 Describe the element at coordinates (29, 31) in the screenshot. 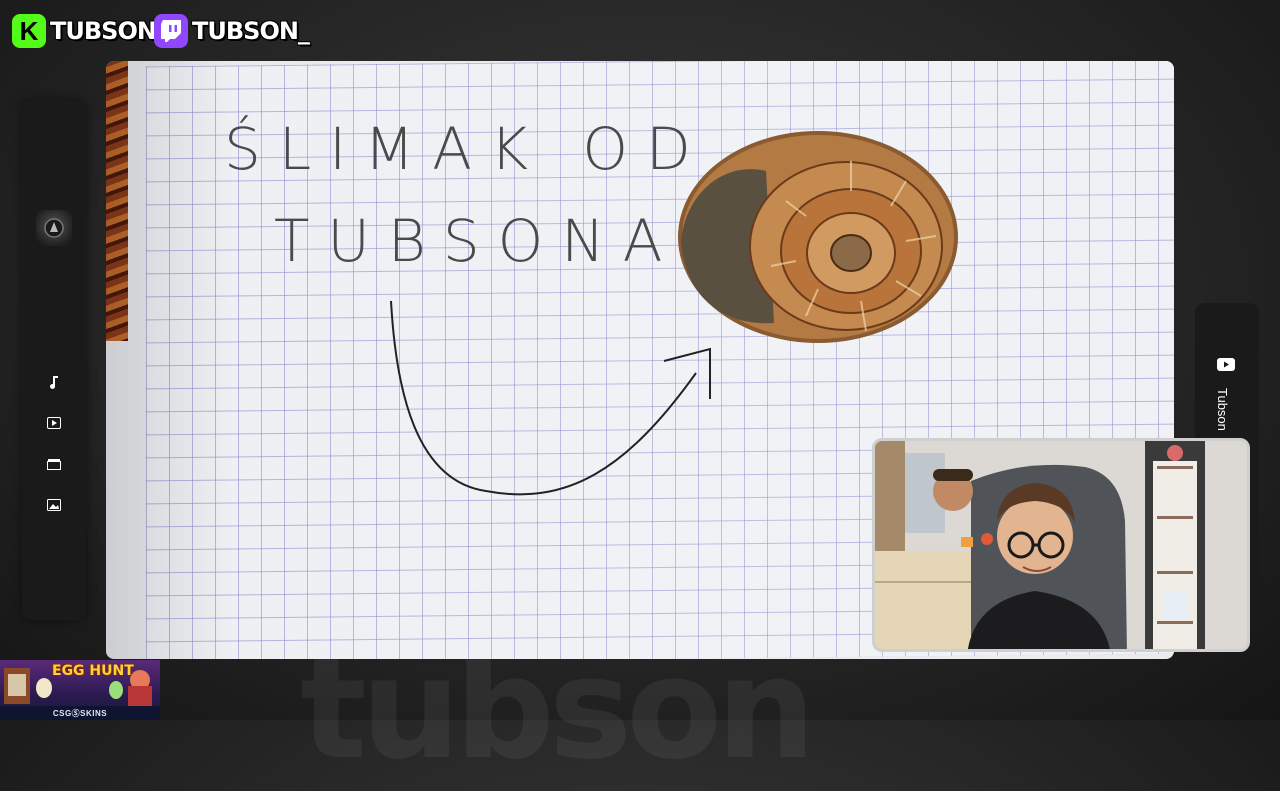

I see `kick-icon: K` at that location.